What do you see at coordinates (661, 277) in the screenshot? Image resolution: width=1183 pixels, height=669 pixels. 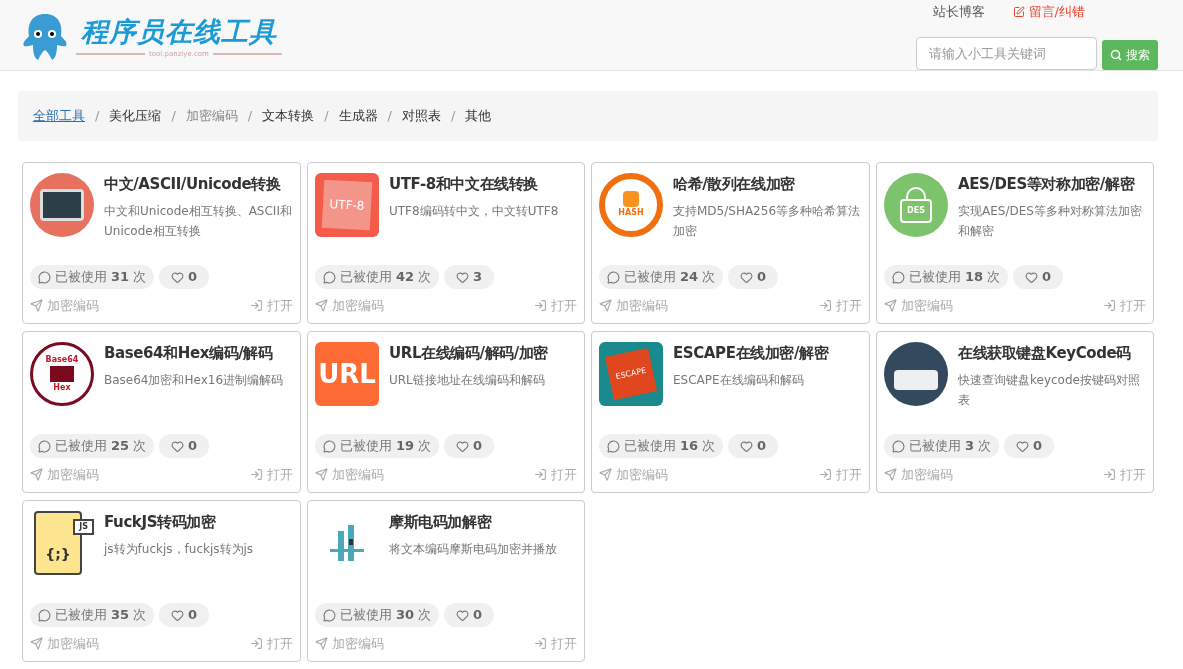 I see `usage-count: 已被使用 24 次` at bounding box center [661, 277].